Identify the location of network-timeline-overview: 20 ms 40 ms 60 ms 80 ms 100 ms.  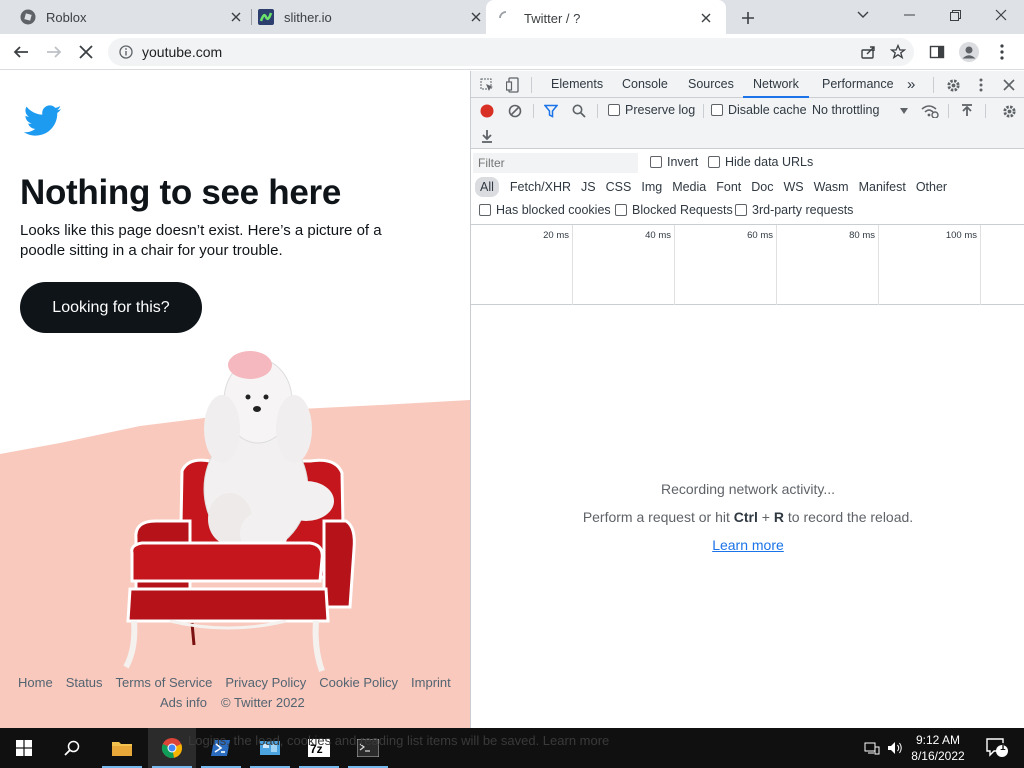
(747, 265).